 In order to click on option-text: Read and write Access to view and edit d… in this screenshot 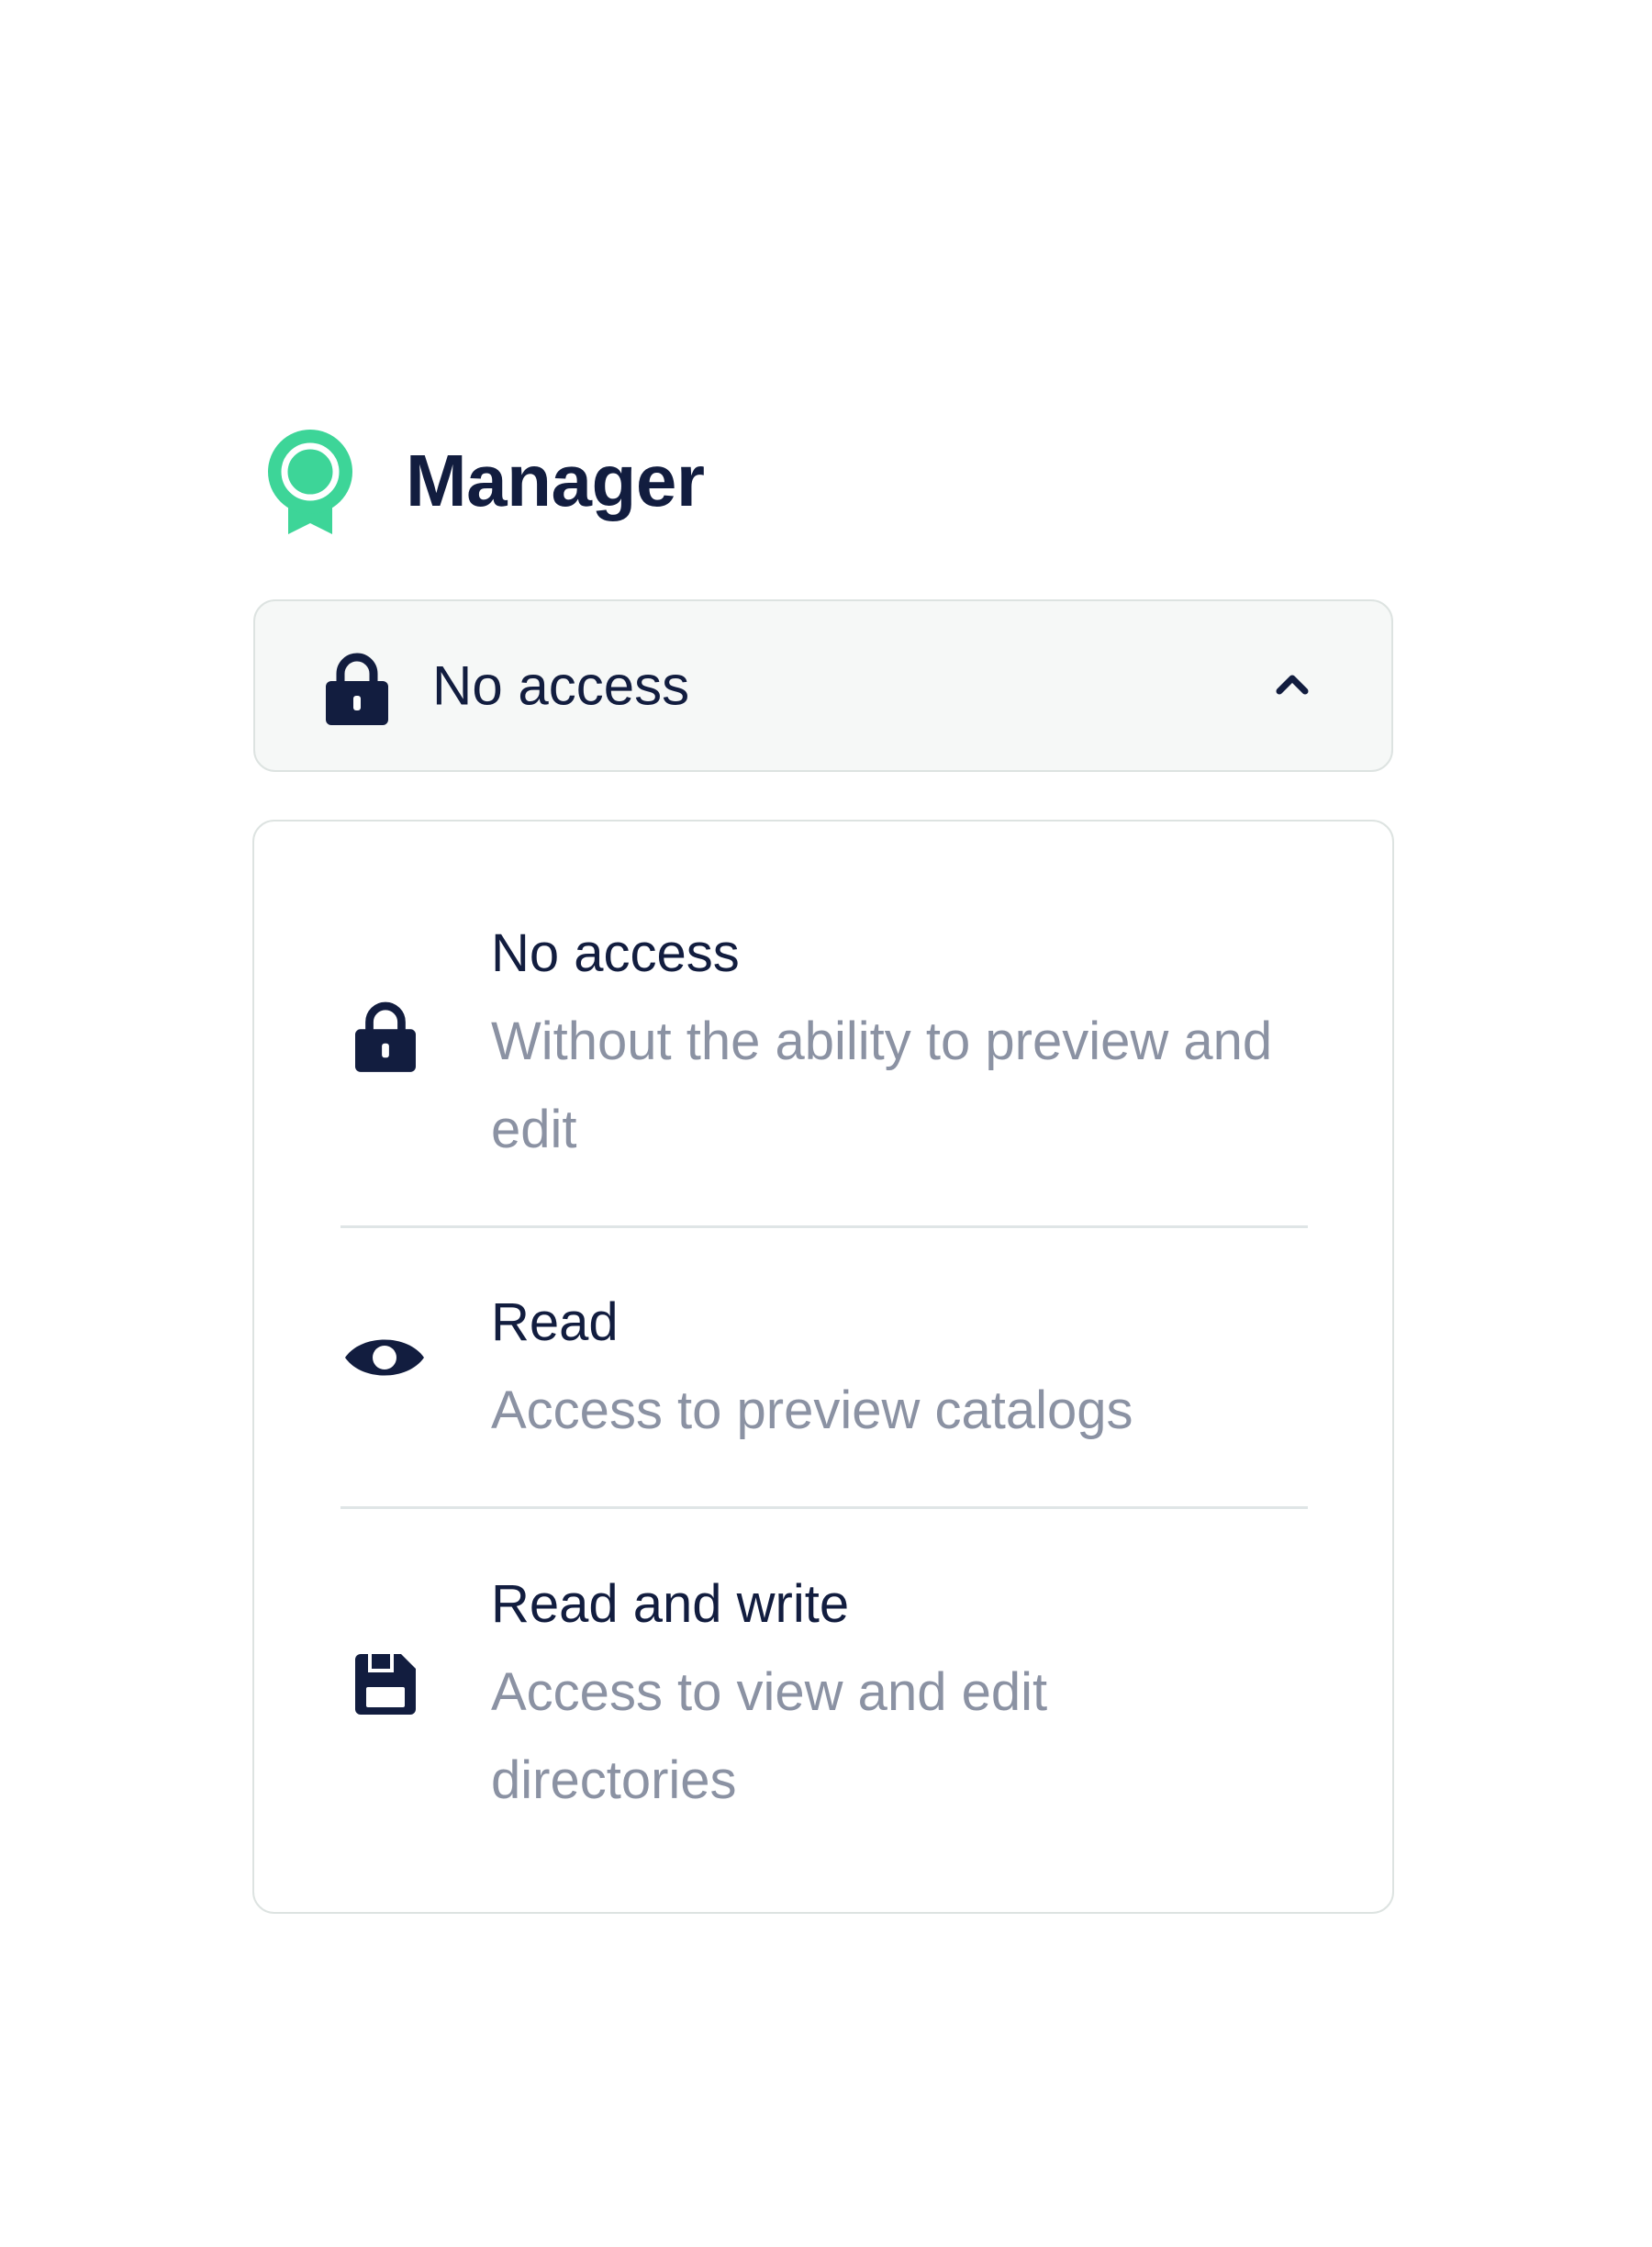, I will do `click(885, 1692)`.